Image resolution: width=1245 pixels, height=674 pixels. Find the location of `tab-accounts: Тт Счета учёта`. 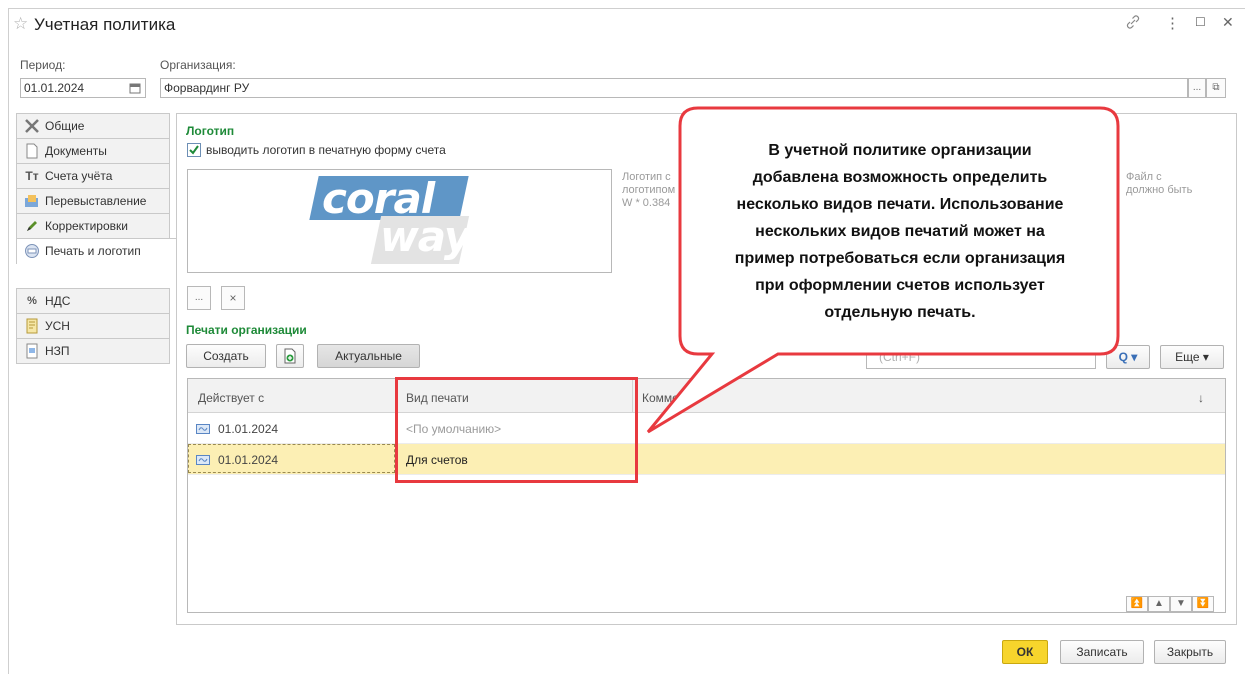

tab-accounts: Тт Счета учёта is located at coordinates (93, 175).